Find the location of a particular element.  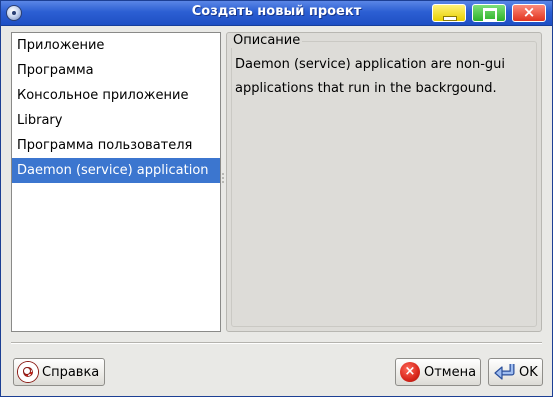

window-title: Создать новый проект is located at coordinates (276, 11).